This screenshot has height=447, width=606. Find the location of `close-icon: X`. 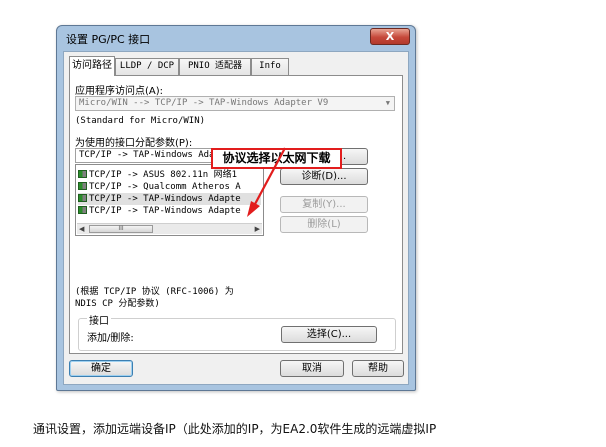

close-icon: X is located at coordinates (390, 36).